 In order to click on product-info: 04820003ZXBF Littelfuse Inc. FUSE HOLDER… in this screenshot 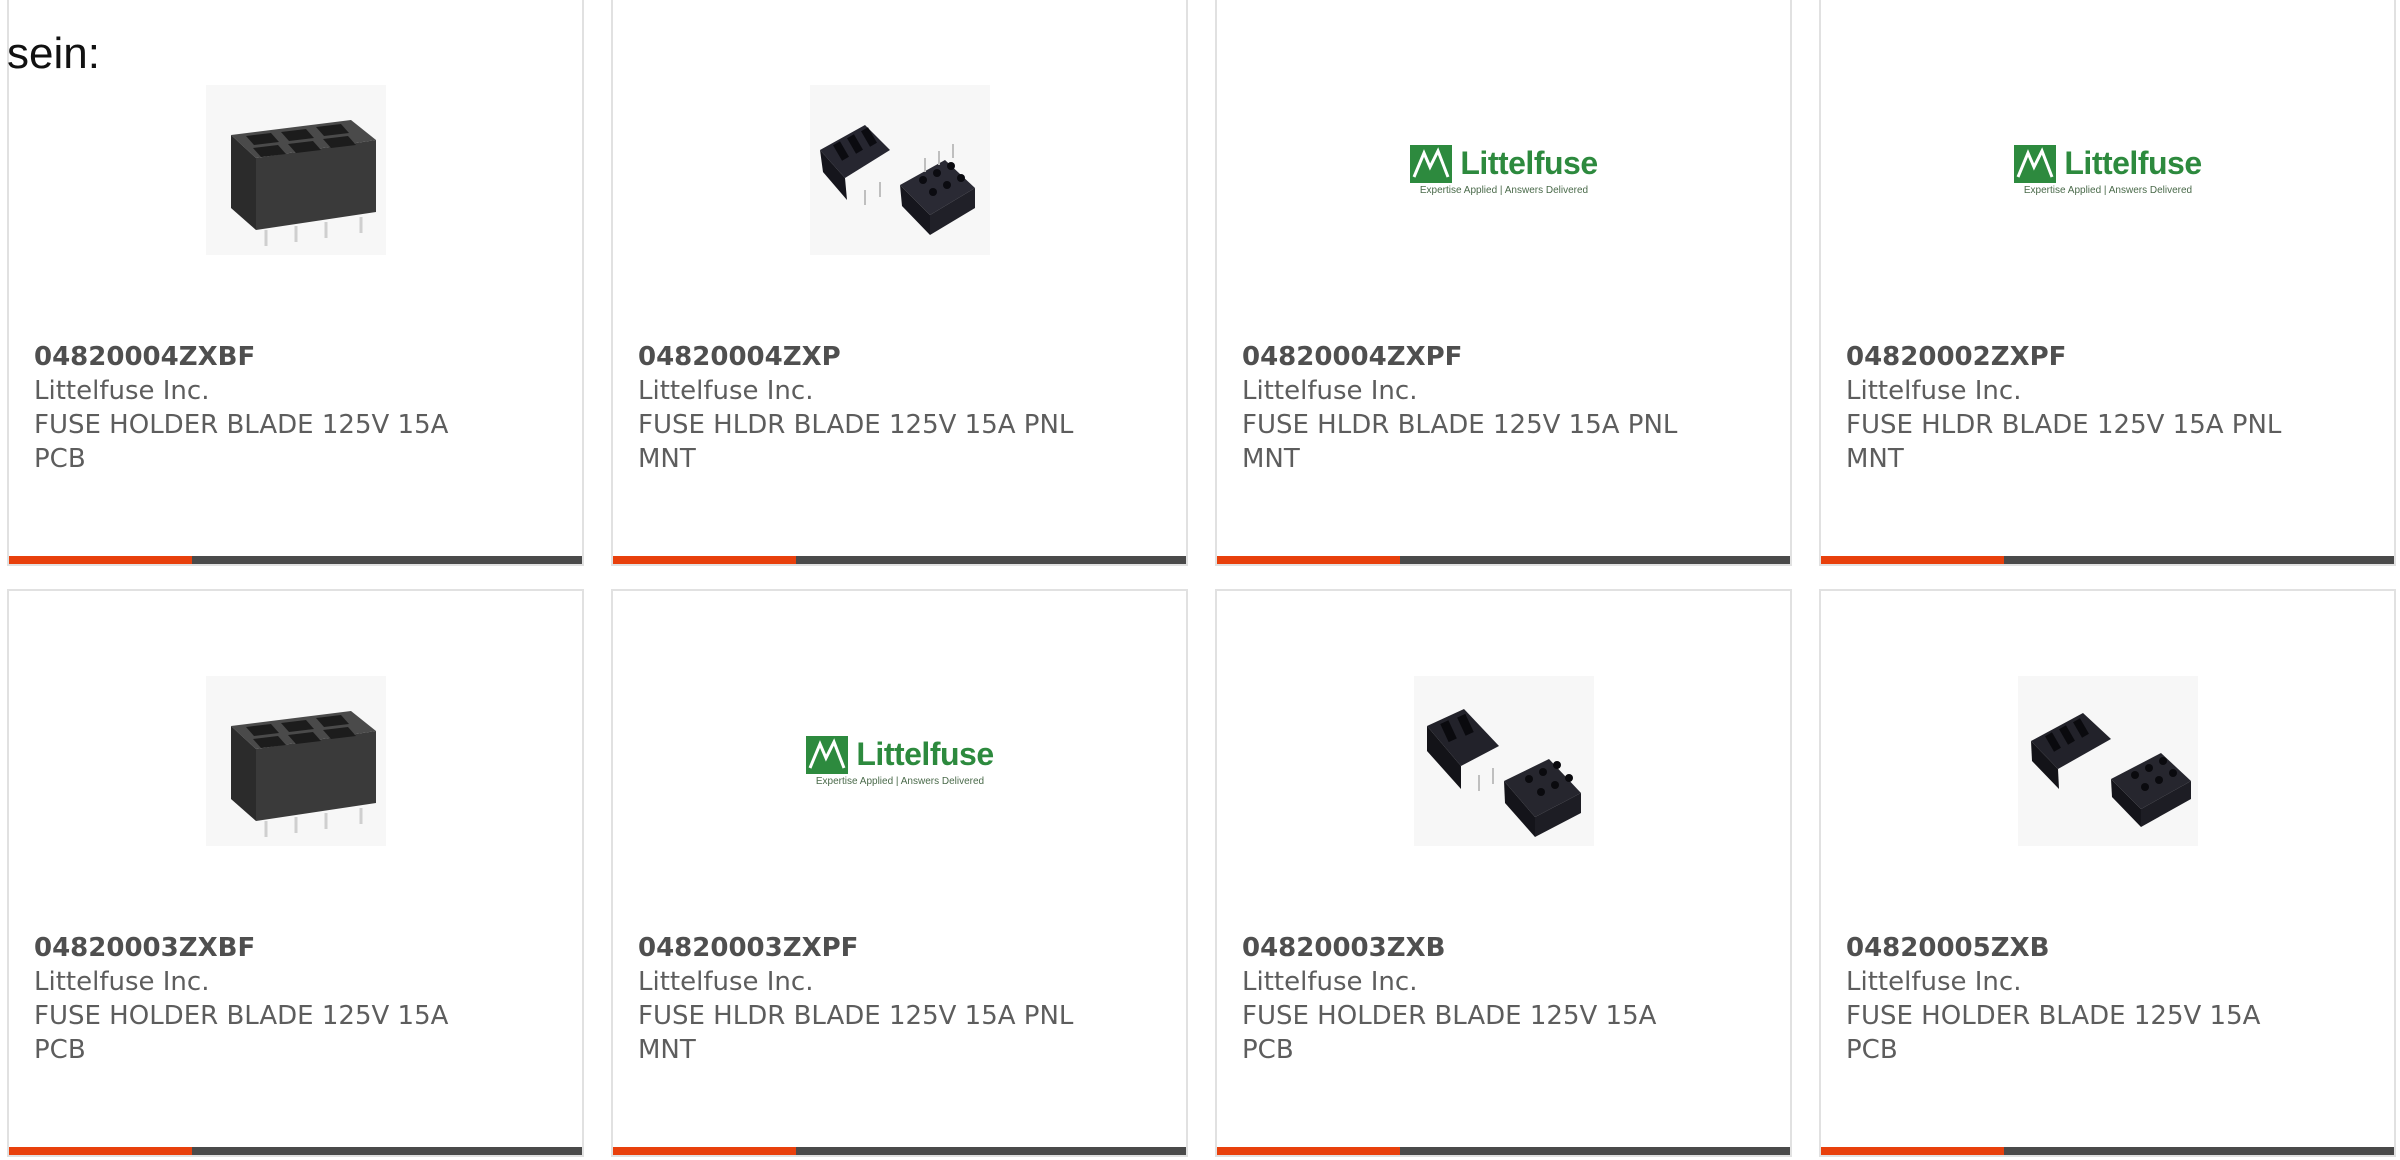, I will do `click(269, 999)`.